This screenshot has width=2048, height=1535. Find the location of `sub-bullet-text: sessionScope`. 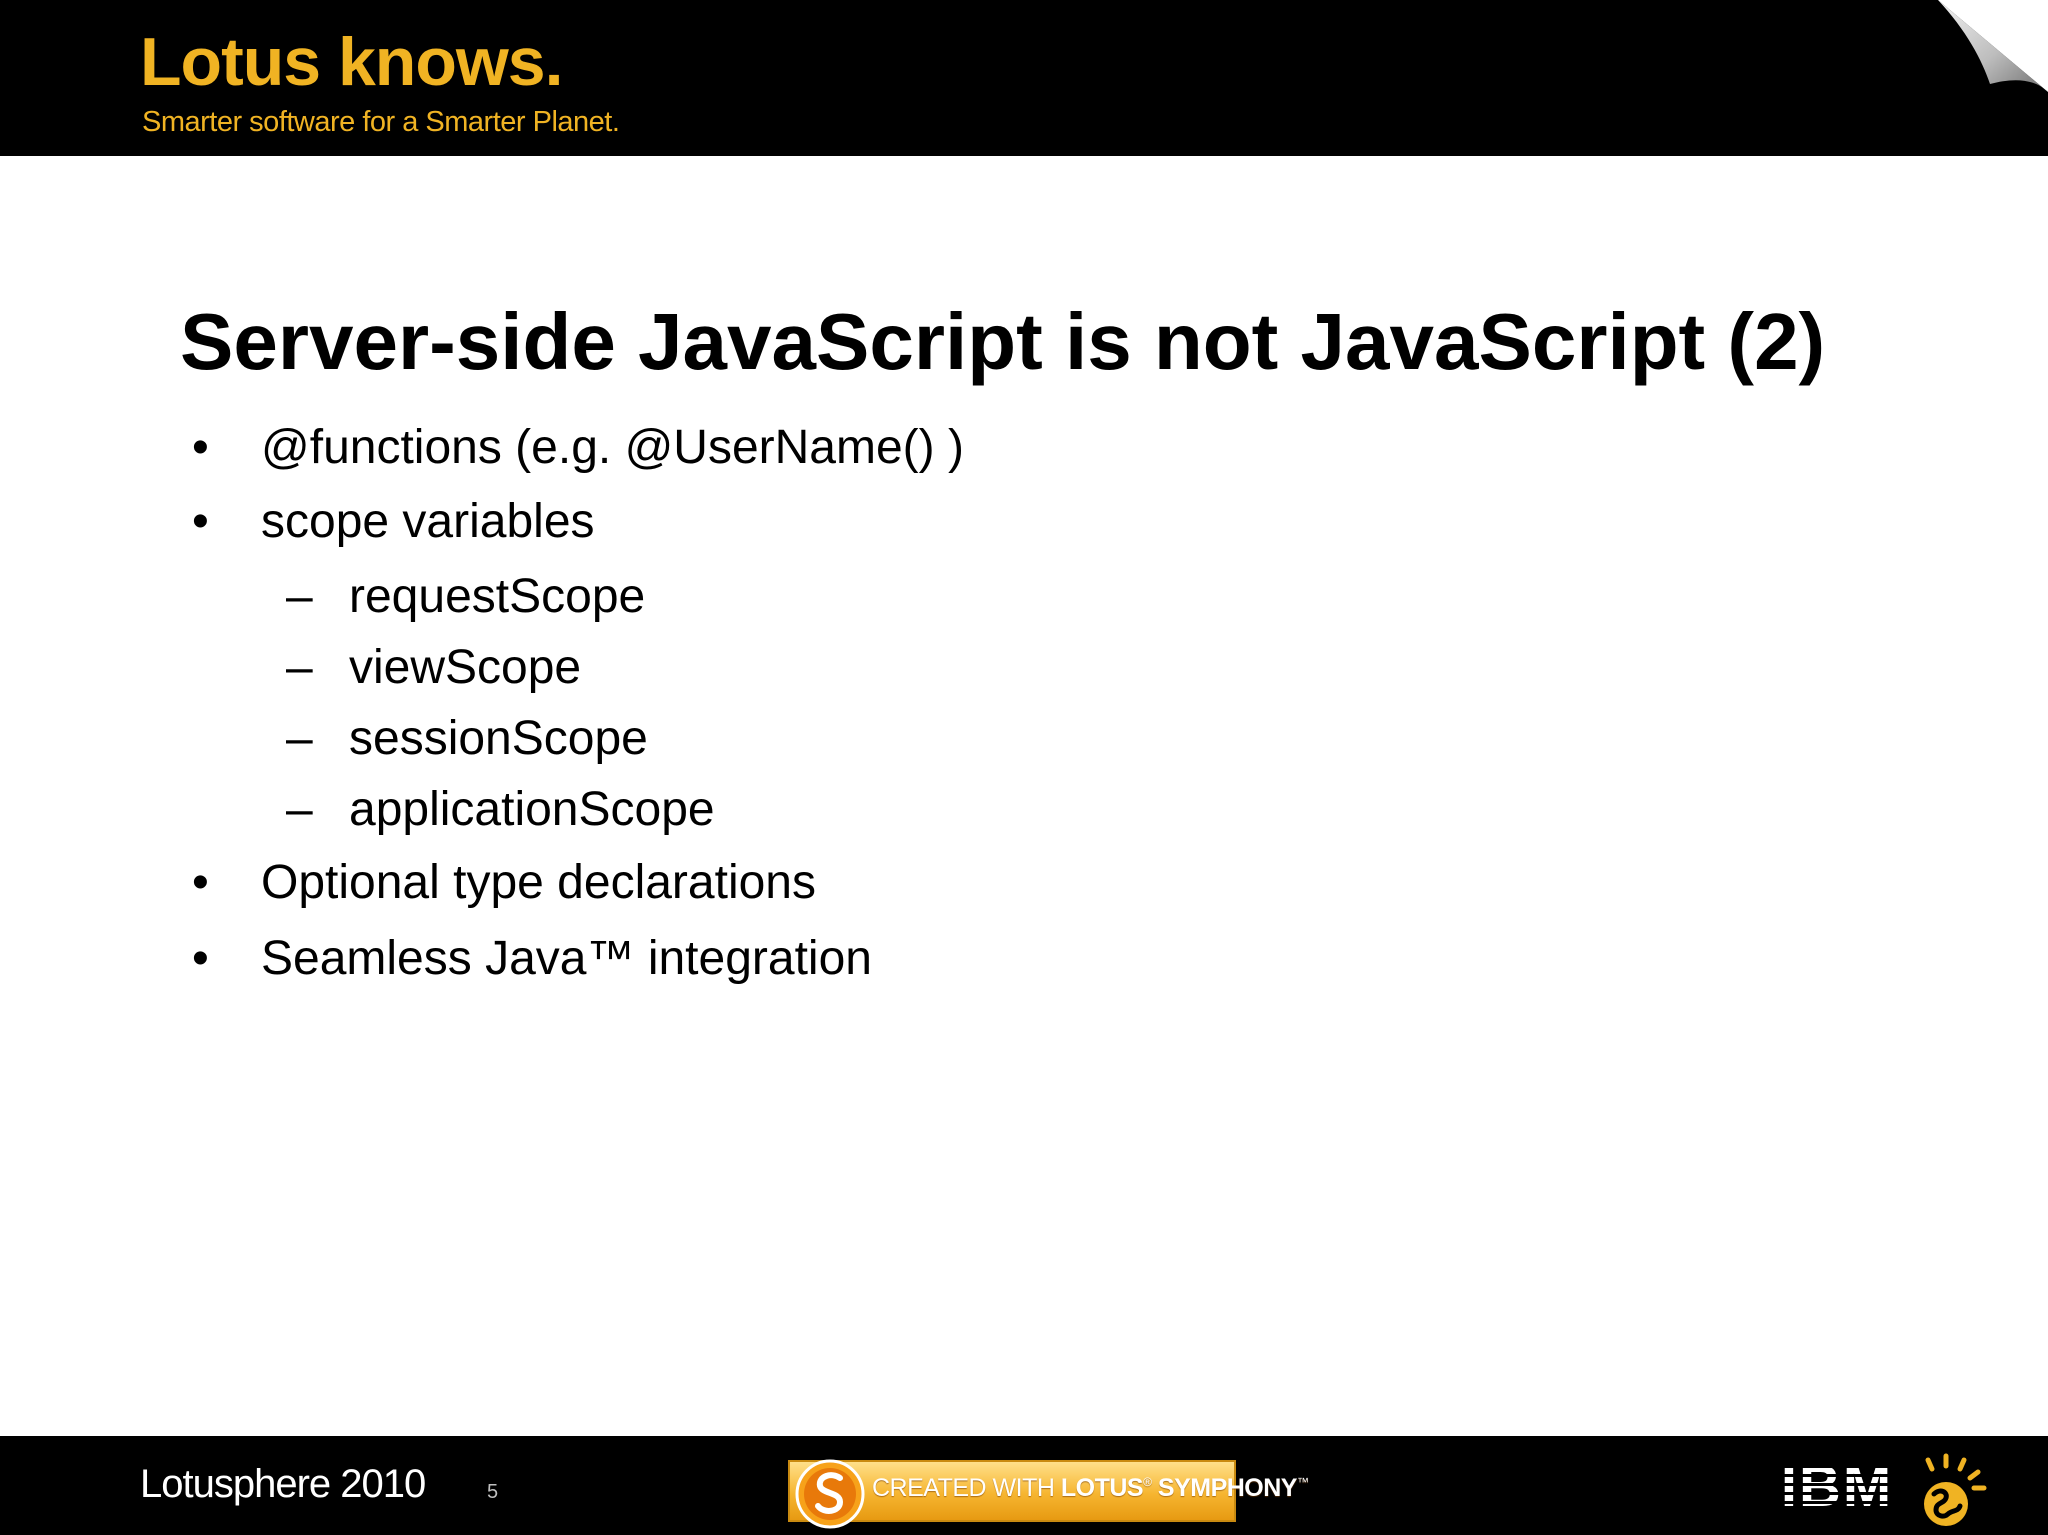

sub-bullet-text: sessionScope is located at coordinates (498, 738).